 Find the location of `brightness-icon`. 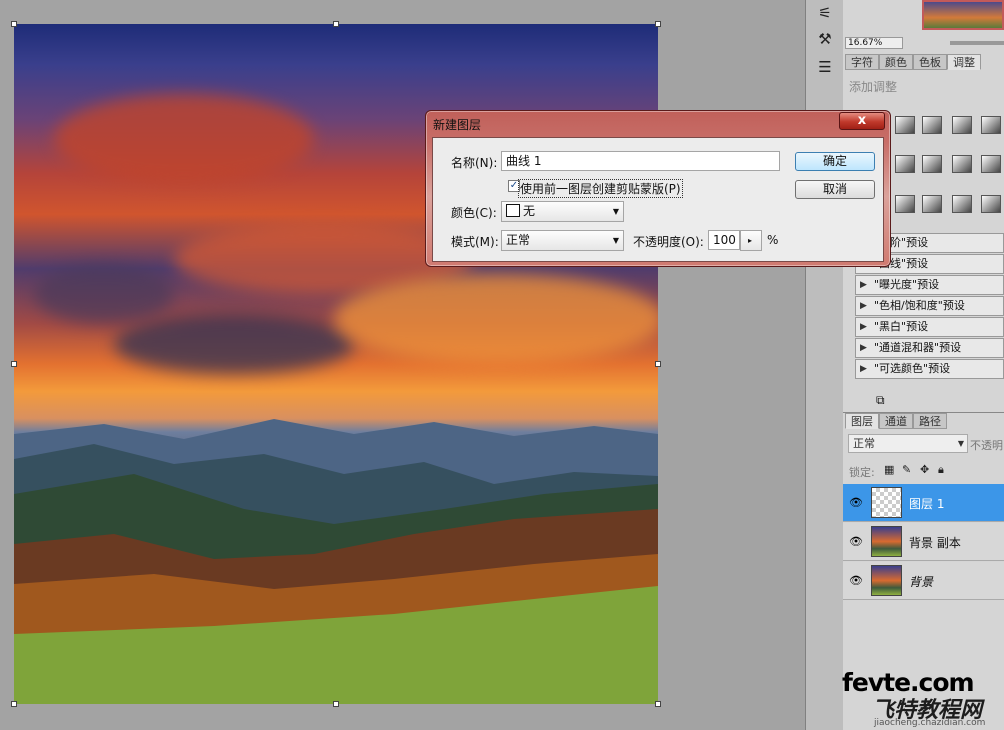

brightness-icon is located at coordinates (905, 125).